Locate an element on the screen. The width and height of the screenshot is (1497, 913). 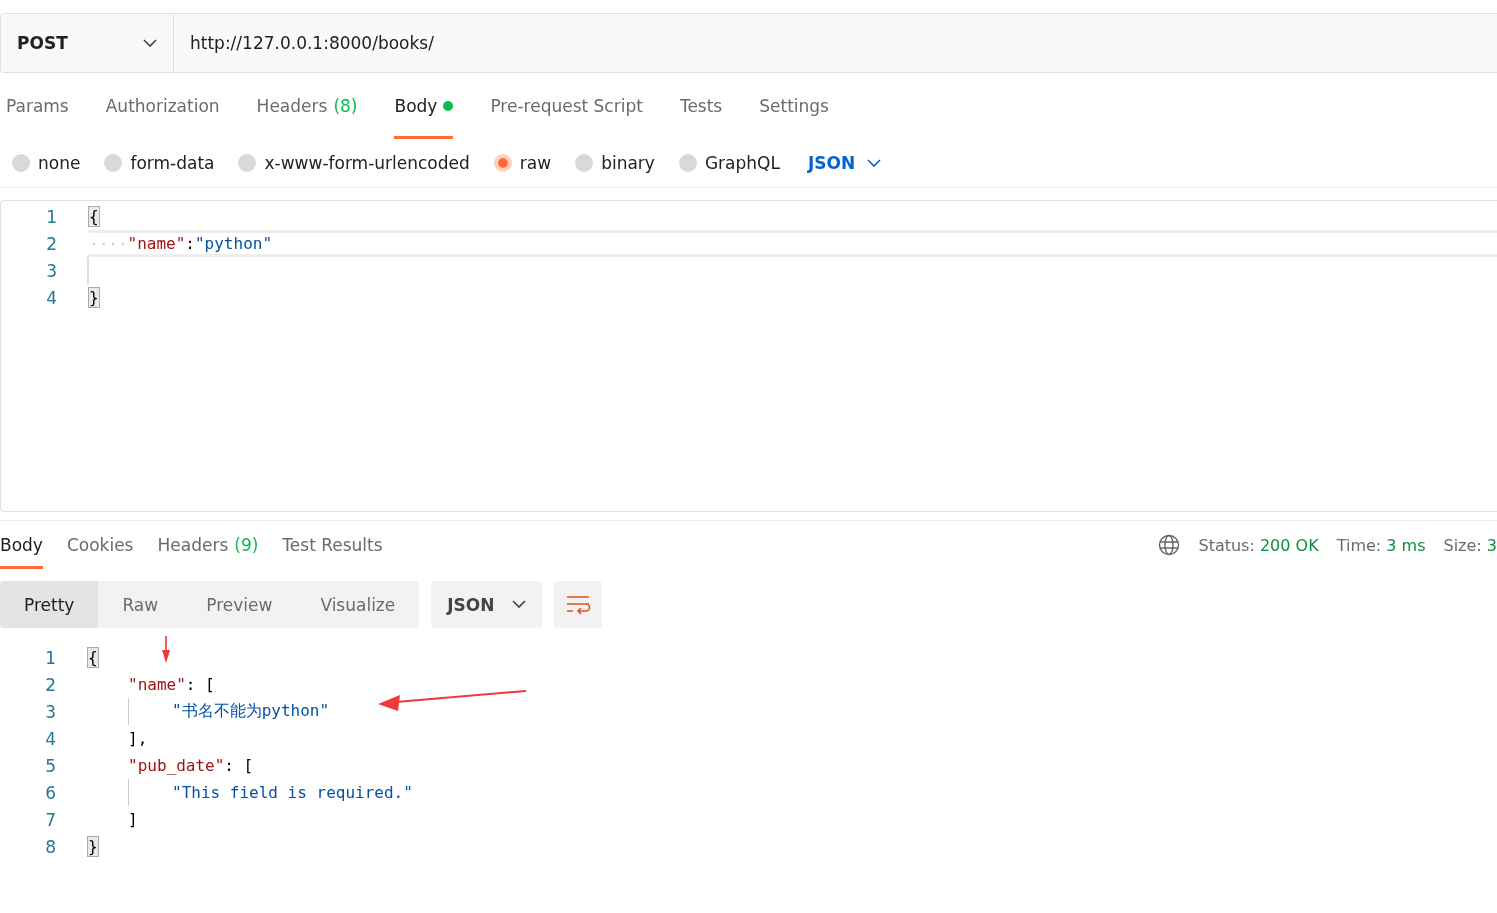
status-text: Size: 3 is located at coordinates (1470, 545).